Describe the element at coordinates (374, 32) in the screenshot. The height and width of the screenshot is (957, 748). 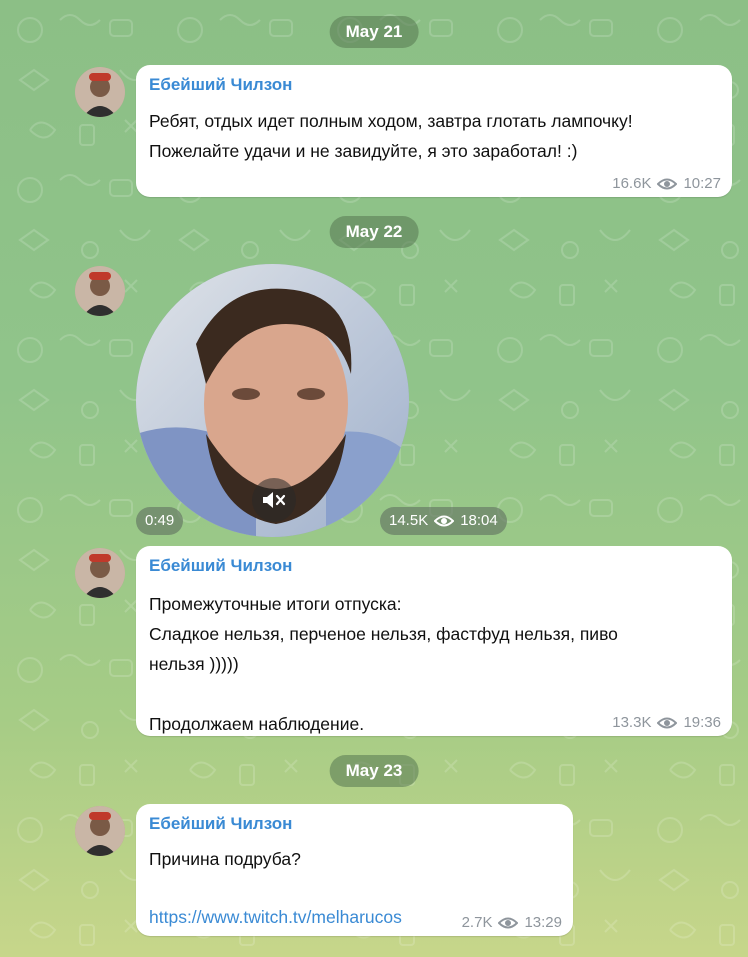
I see `date-separator: May 21` at that location.